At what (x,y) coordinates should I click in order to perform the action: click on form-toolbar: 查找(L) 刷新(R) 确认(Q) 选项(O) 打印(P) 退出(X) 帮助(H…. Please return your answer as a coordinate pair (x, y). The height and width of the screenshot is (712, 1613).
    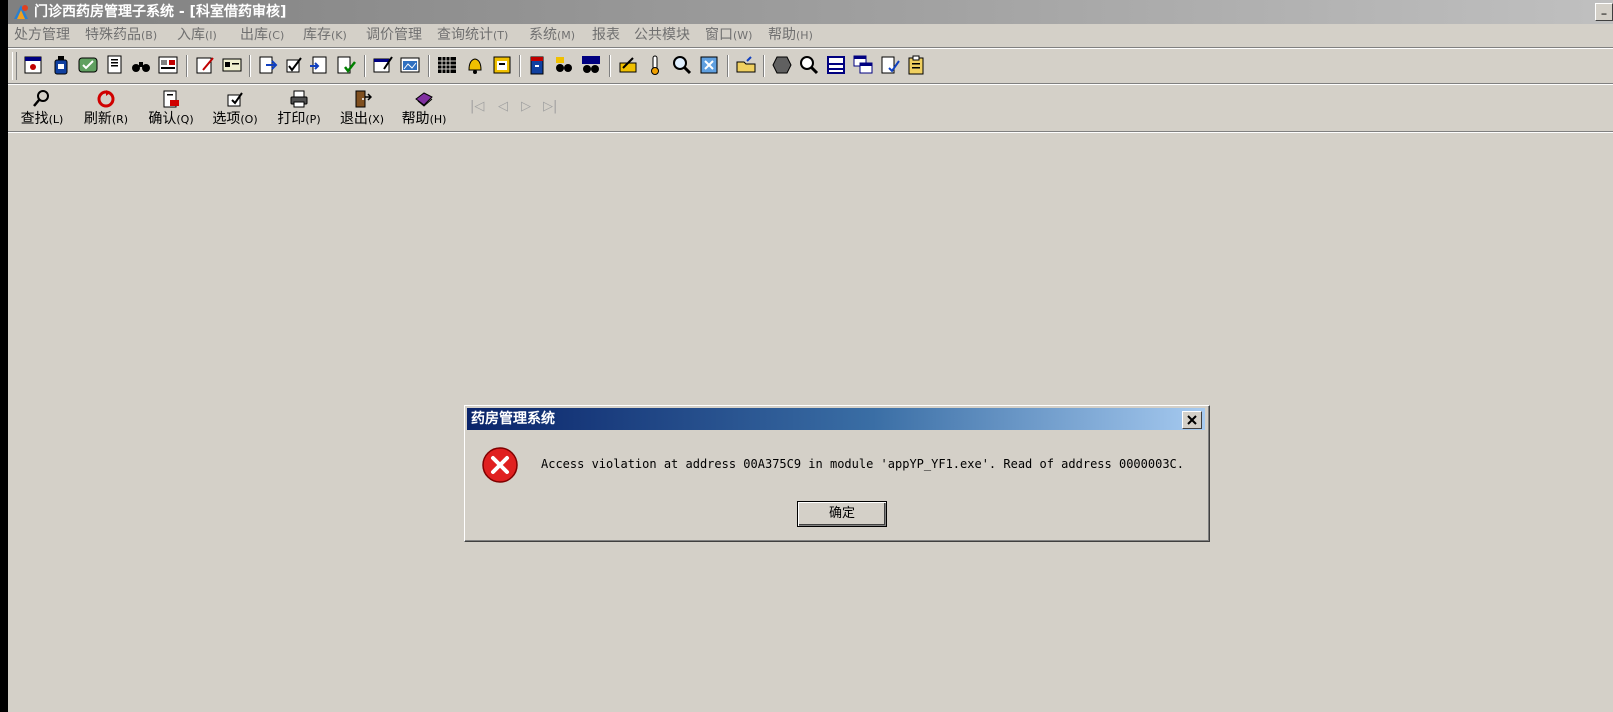
    Looking at the image, I should click on (810, 109).